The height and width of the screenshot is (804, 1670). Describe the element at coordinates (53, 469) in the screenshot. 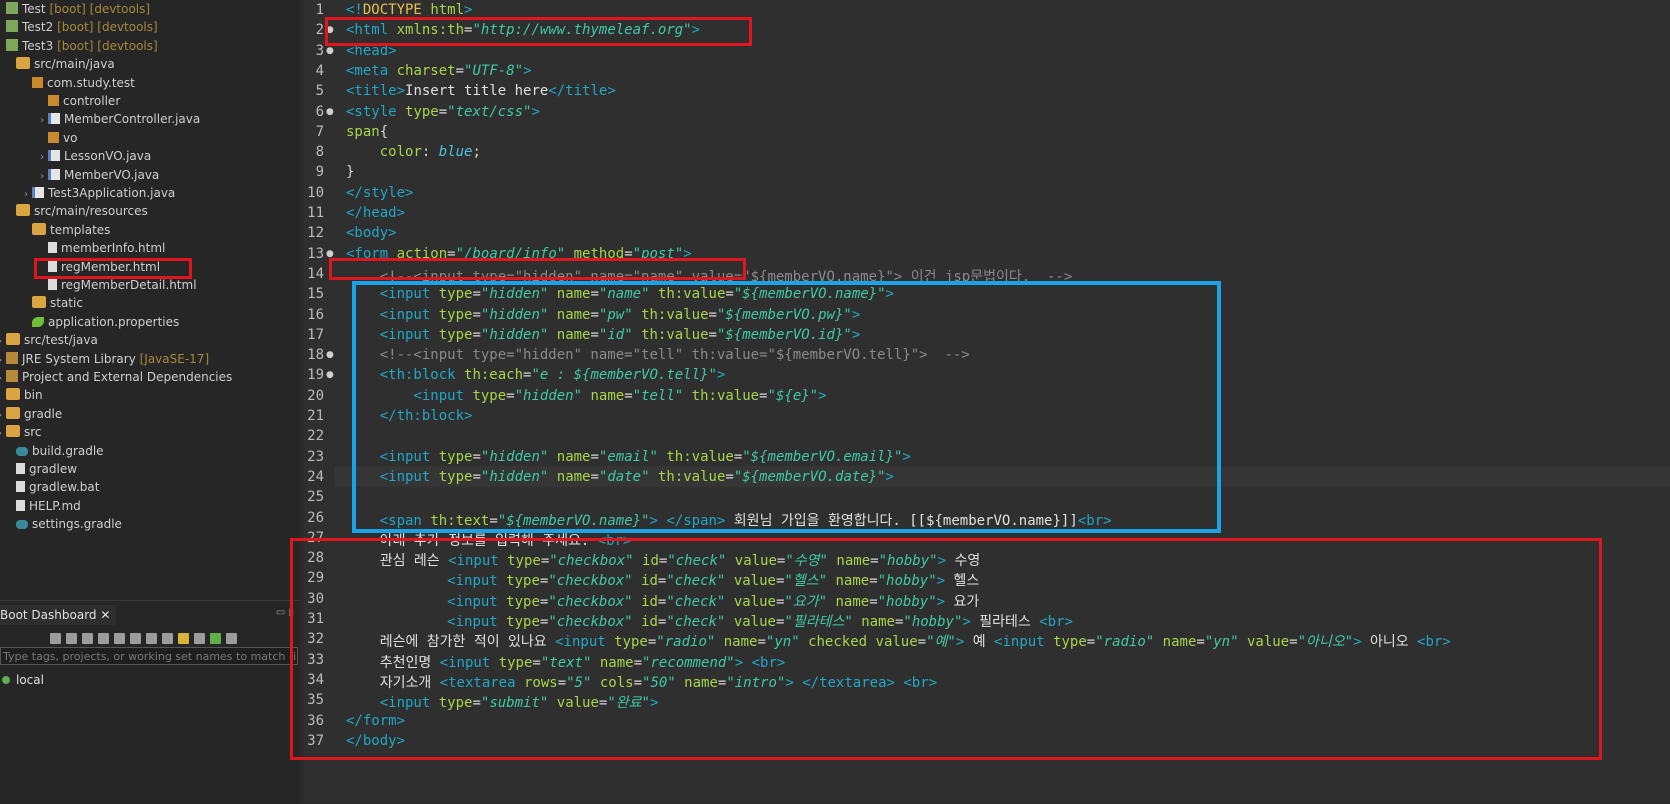

I see `tree-item-label: gradlew` at that location.